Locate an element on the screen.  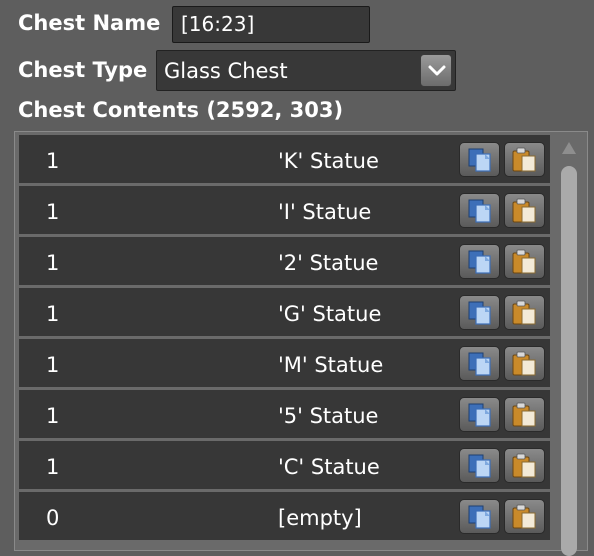
list-item: 1 'G' Statue is located at coordinates (284, 312).